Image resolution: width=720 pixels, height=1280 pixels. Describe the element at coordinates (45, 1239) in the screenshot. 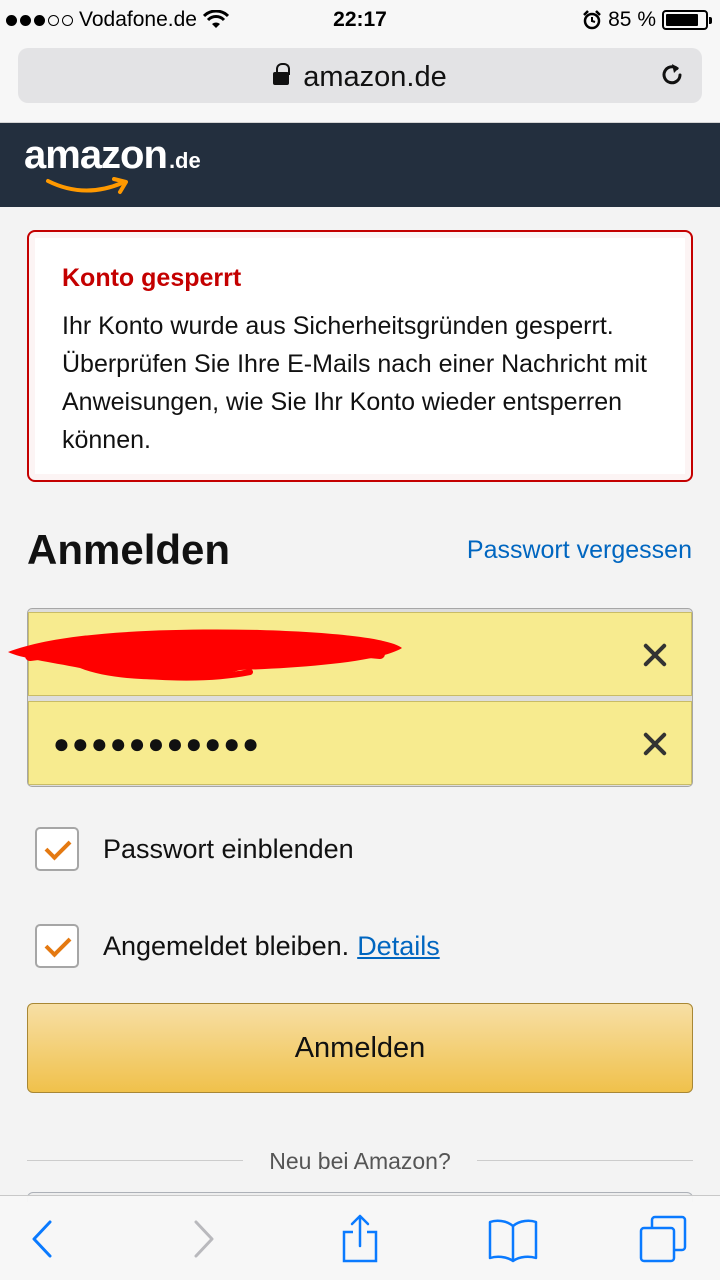

I see `back-icon` at that location.